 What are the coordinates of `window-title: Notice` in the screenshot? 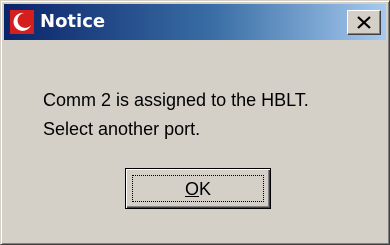 It's located at (73, 21).